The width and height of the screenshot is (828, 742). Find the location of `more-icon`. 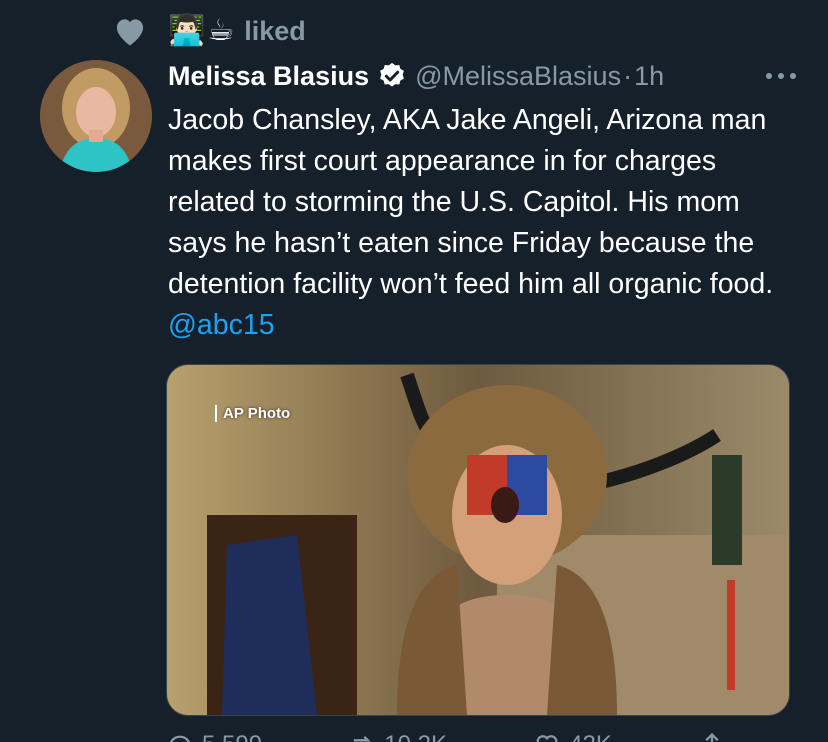

more-icon is located at coordinates (781, 76).